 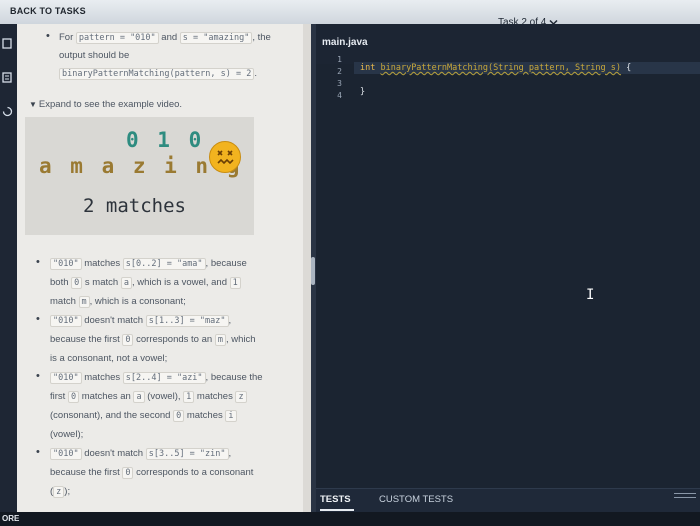 I want to click on splitter-handle, so click(x=313, y=271).